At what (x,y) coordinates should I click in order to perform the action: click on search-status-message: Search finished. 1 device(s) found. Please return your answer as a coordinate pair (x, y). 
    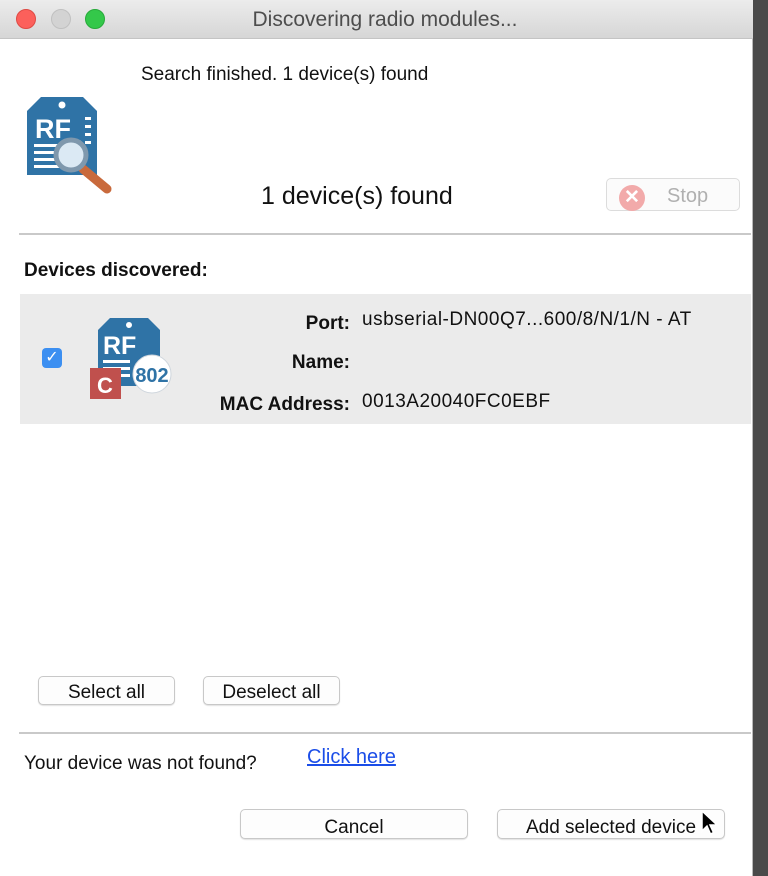
    Looking at the image, I should click on (285, 74).